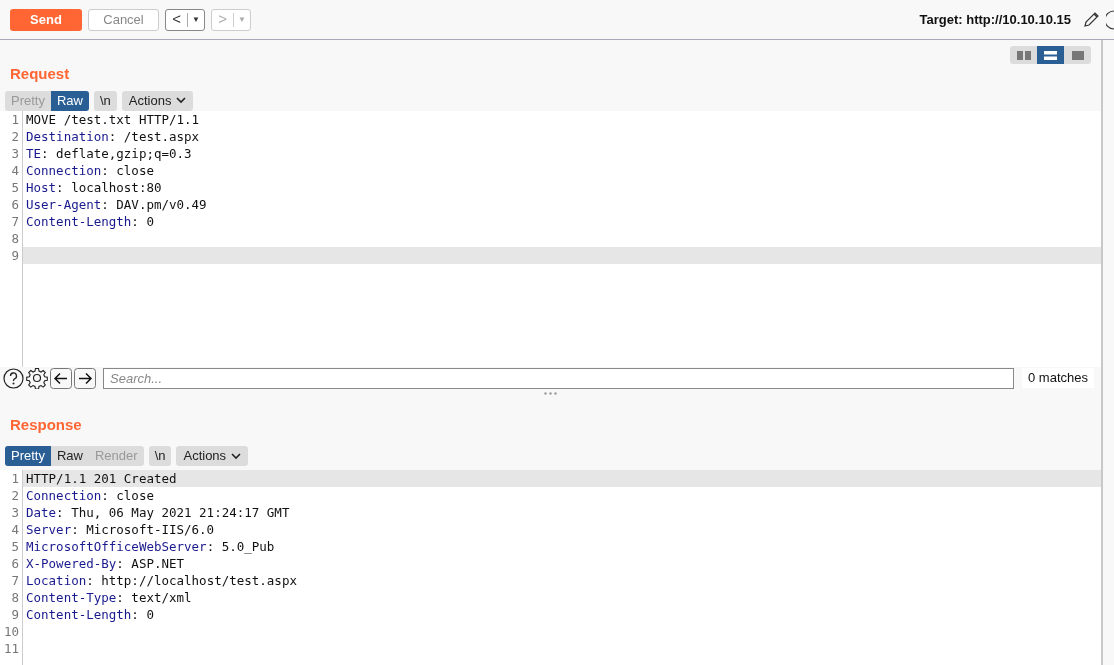 This screenshot has width=1114, height=665. I want to click on view-tab: Pretty, so click(28, 456).